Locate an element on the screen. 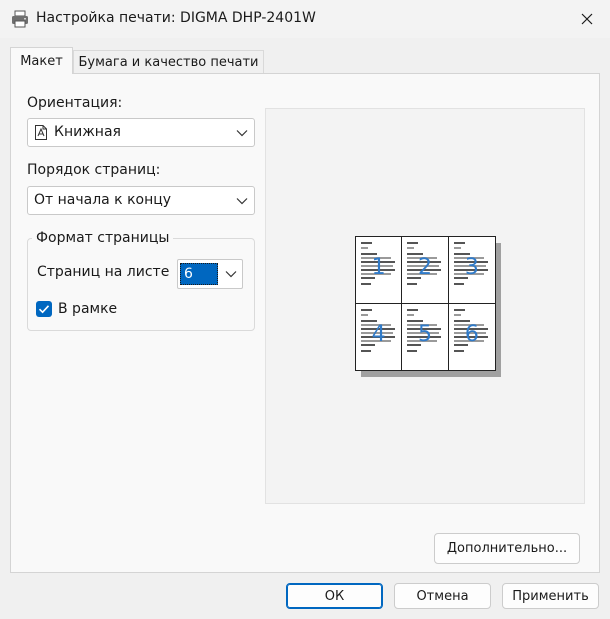  cancel-button: Отмена is located at coordinates (442, 596).